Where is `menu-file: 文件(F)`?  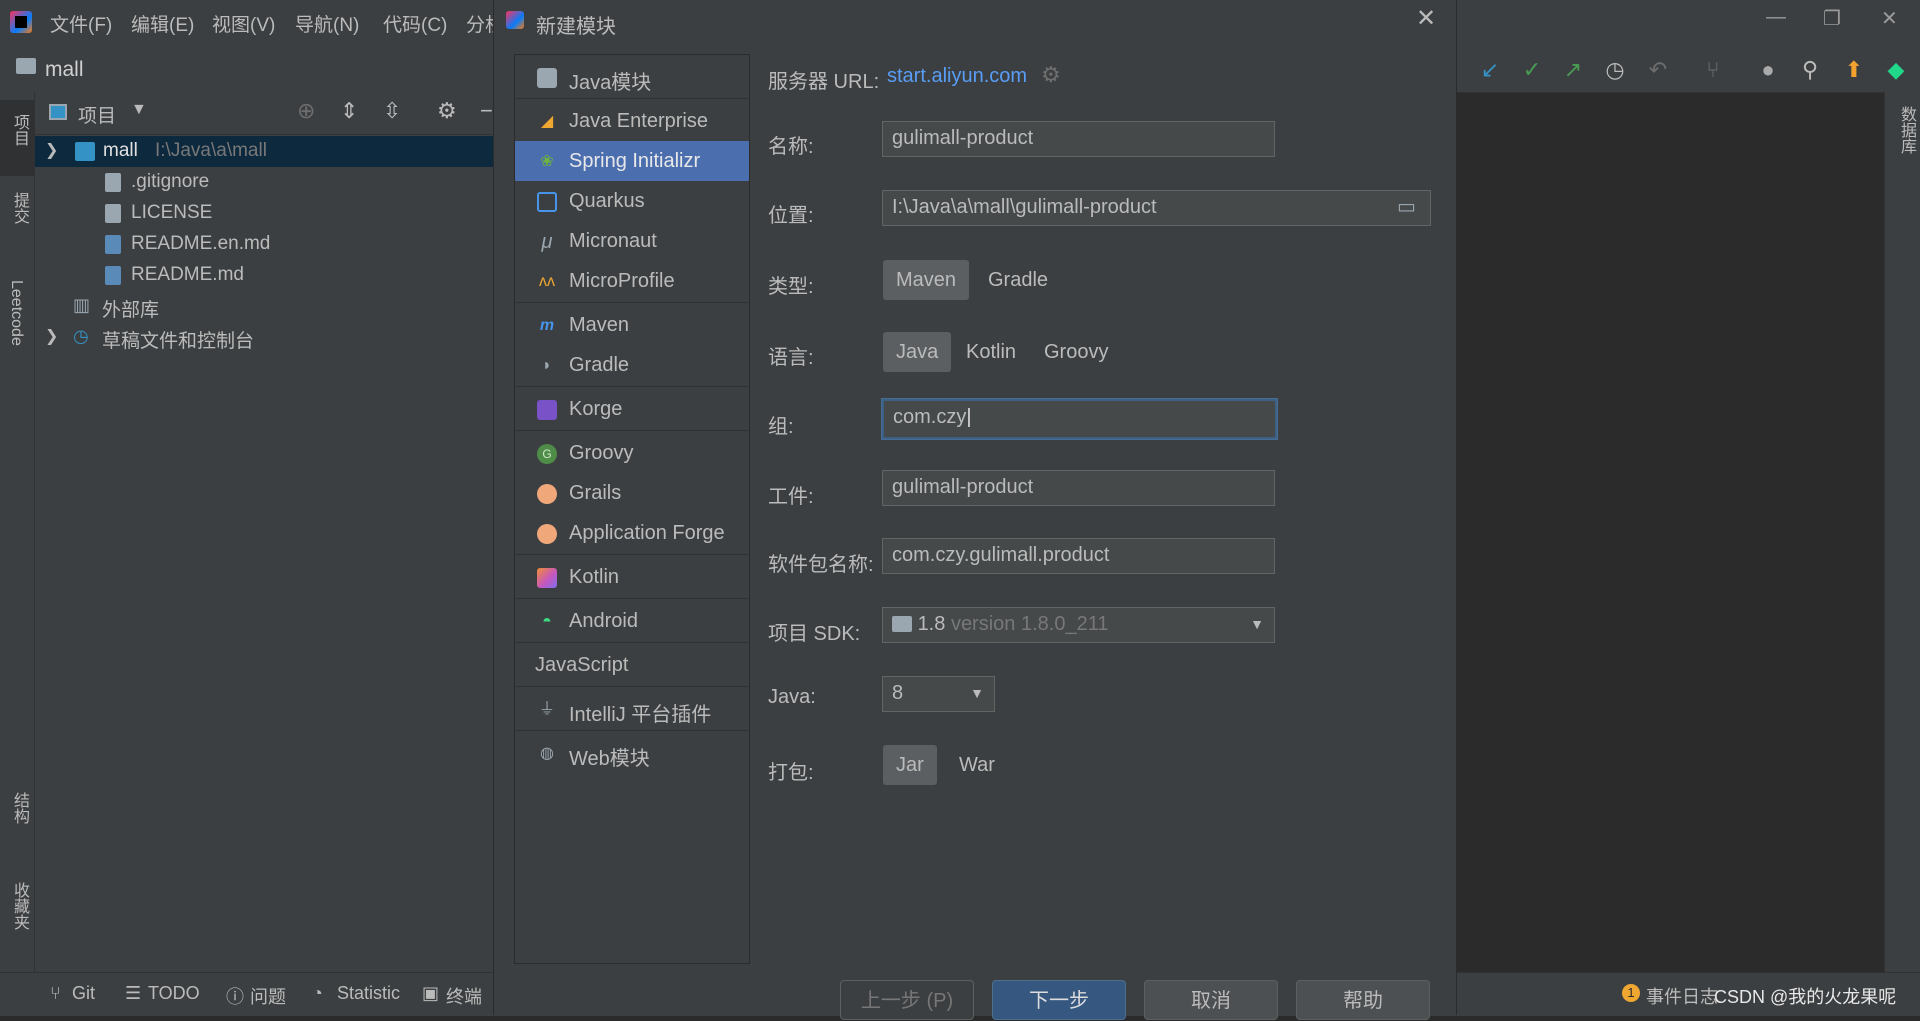 menu-file: 文件(F) is located at coordinates (81, 23).